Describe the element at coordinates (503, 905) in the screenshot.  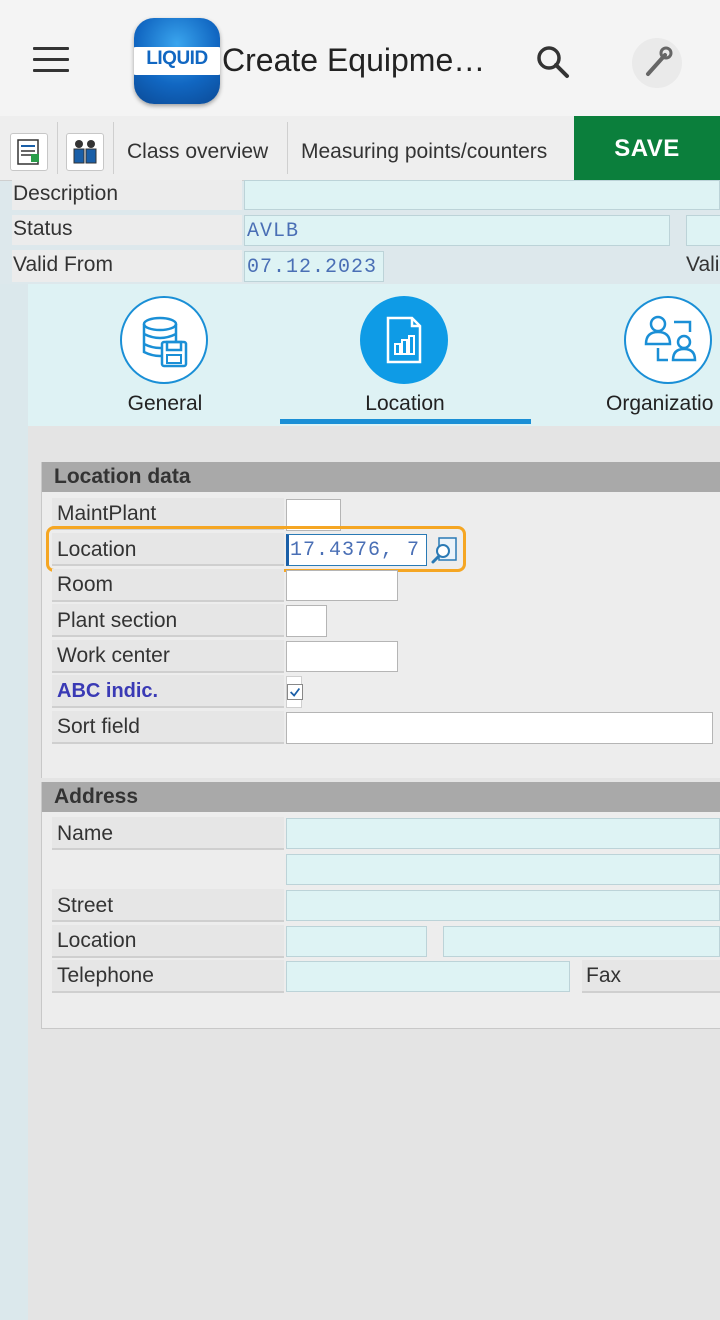
I see `street-input` at that location.